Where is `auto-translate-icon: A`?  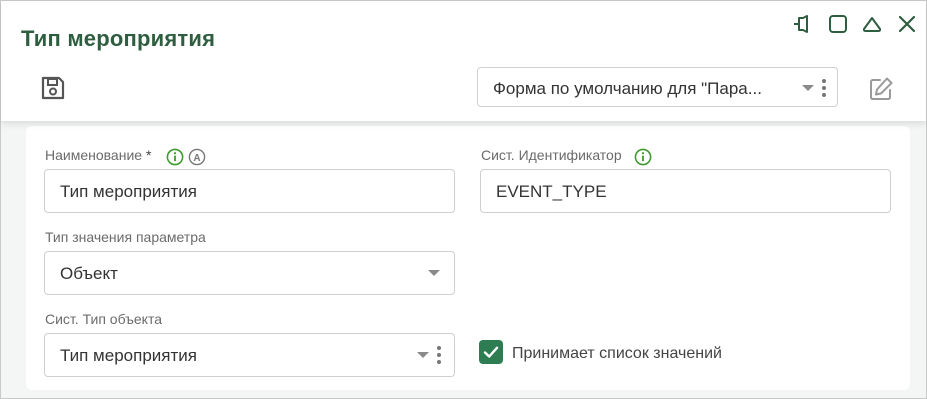 auto-translate-icon: A is located at coordinates (197, 157).